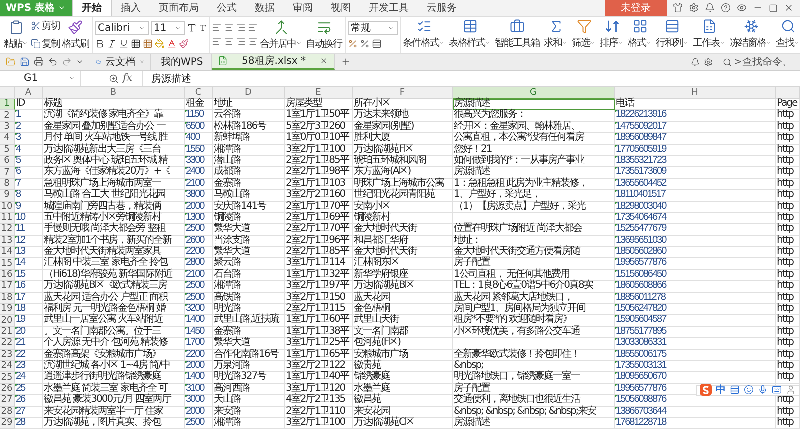 The height and width of the screenshot is (430, 800). Describe the element at coordinates (281, 35) in the screenshot. I see `merge-center-button: 合并居中` at that location.